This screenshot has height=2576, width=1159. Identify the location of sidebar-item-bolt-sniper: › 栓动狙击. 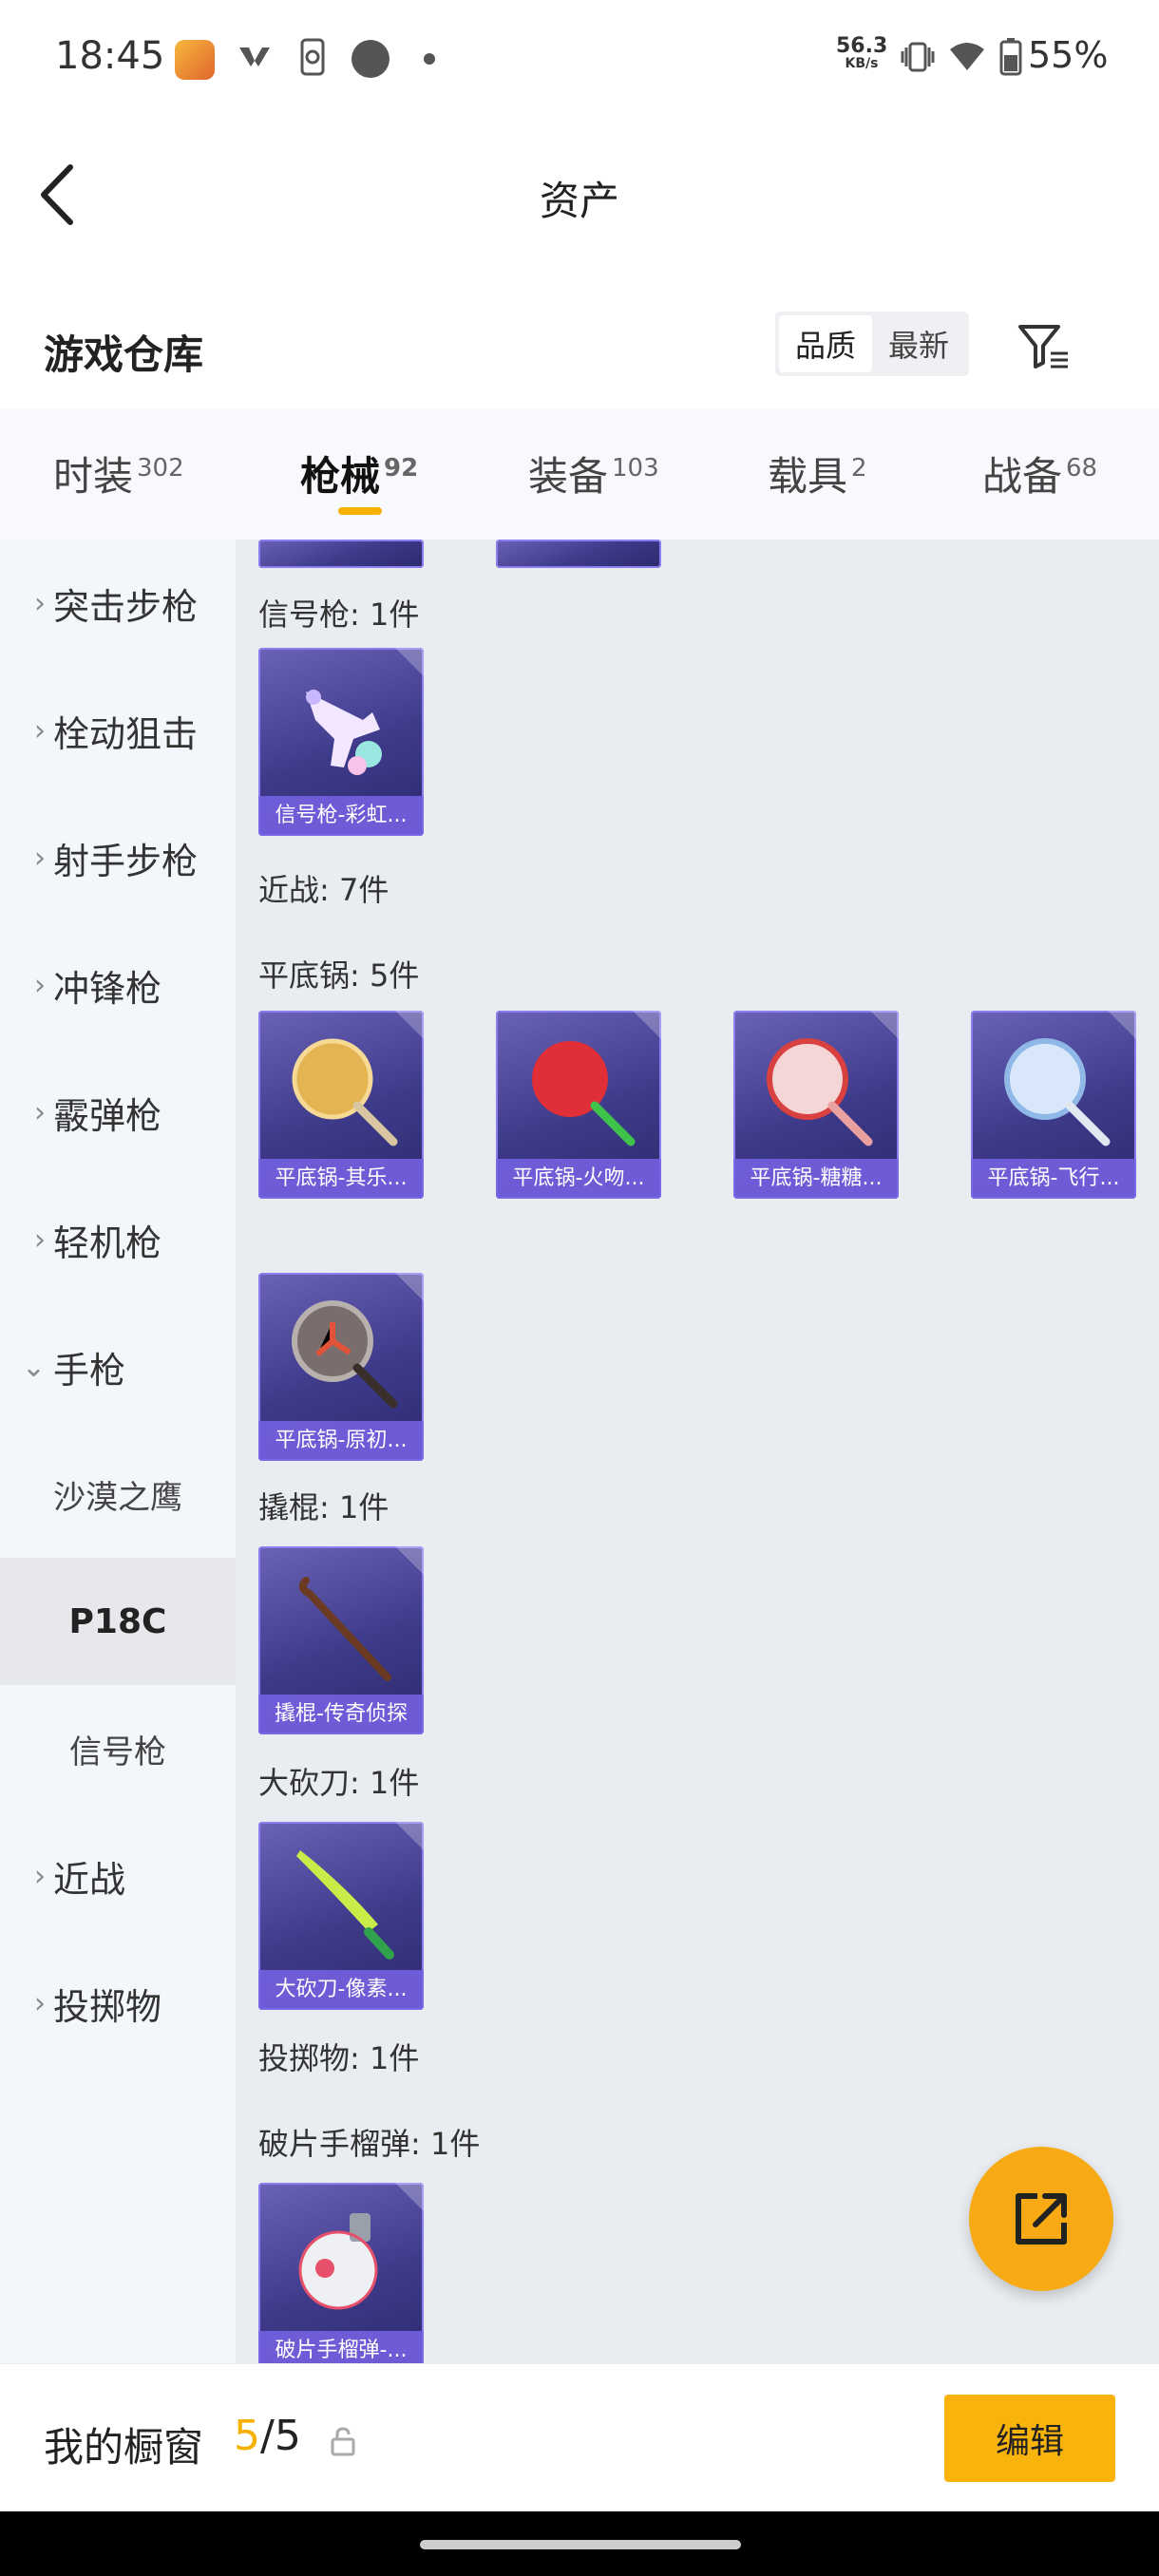
(118, 730).